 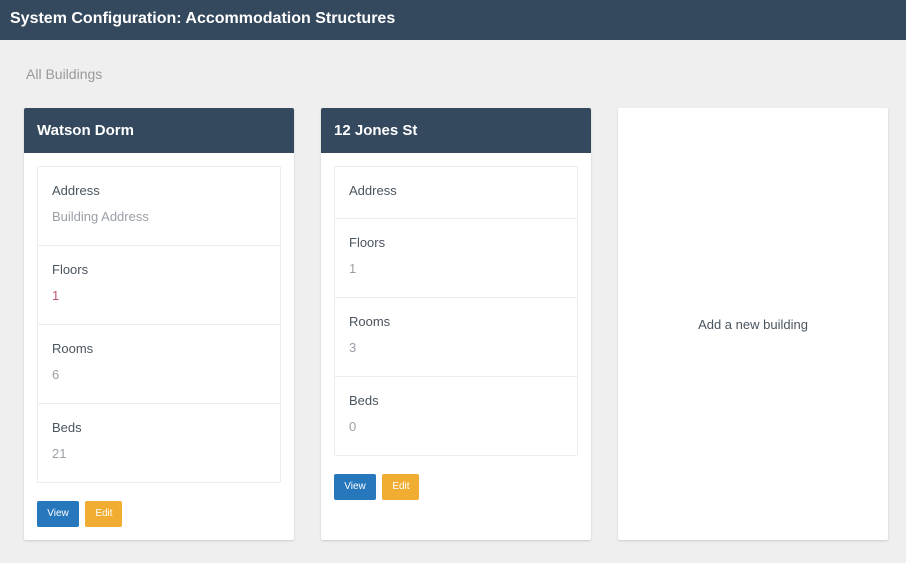 What do you see at coordinates (456, 415) in the screenshot?
I see `list-item-beds: Beds 0` at bounding box center [456, 415].